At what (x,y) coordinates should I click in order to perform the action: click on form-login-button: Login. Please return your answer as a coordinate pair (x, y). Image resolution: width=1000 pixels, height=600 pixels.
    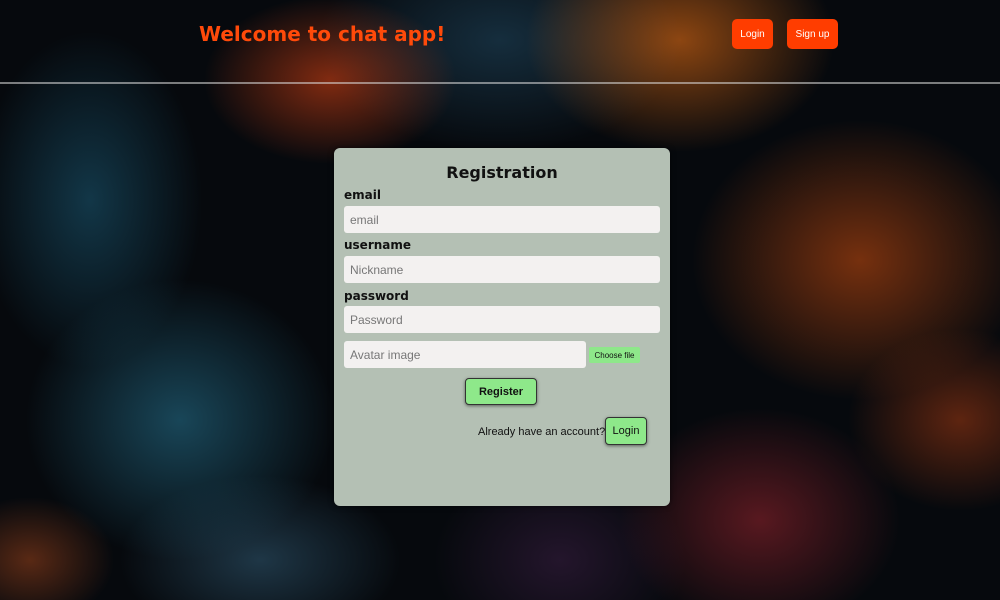
    Looking at the image, I should click on (626, 431).